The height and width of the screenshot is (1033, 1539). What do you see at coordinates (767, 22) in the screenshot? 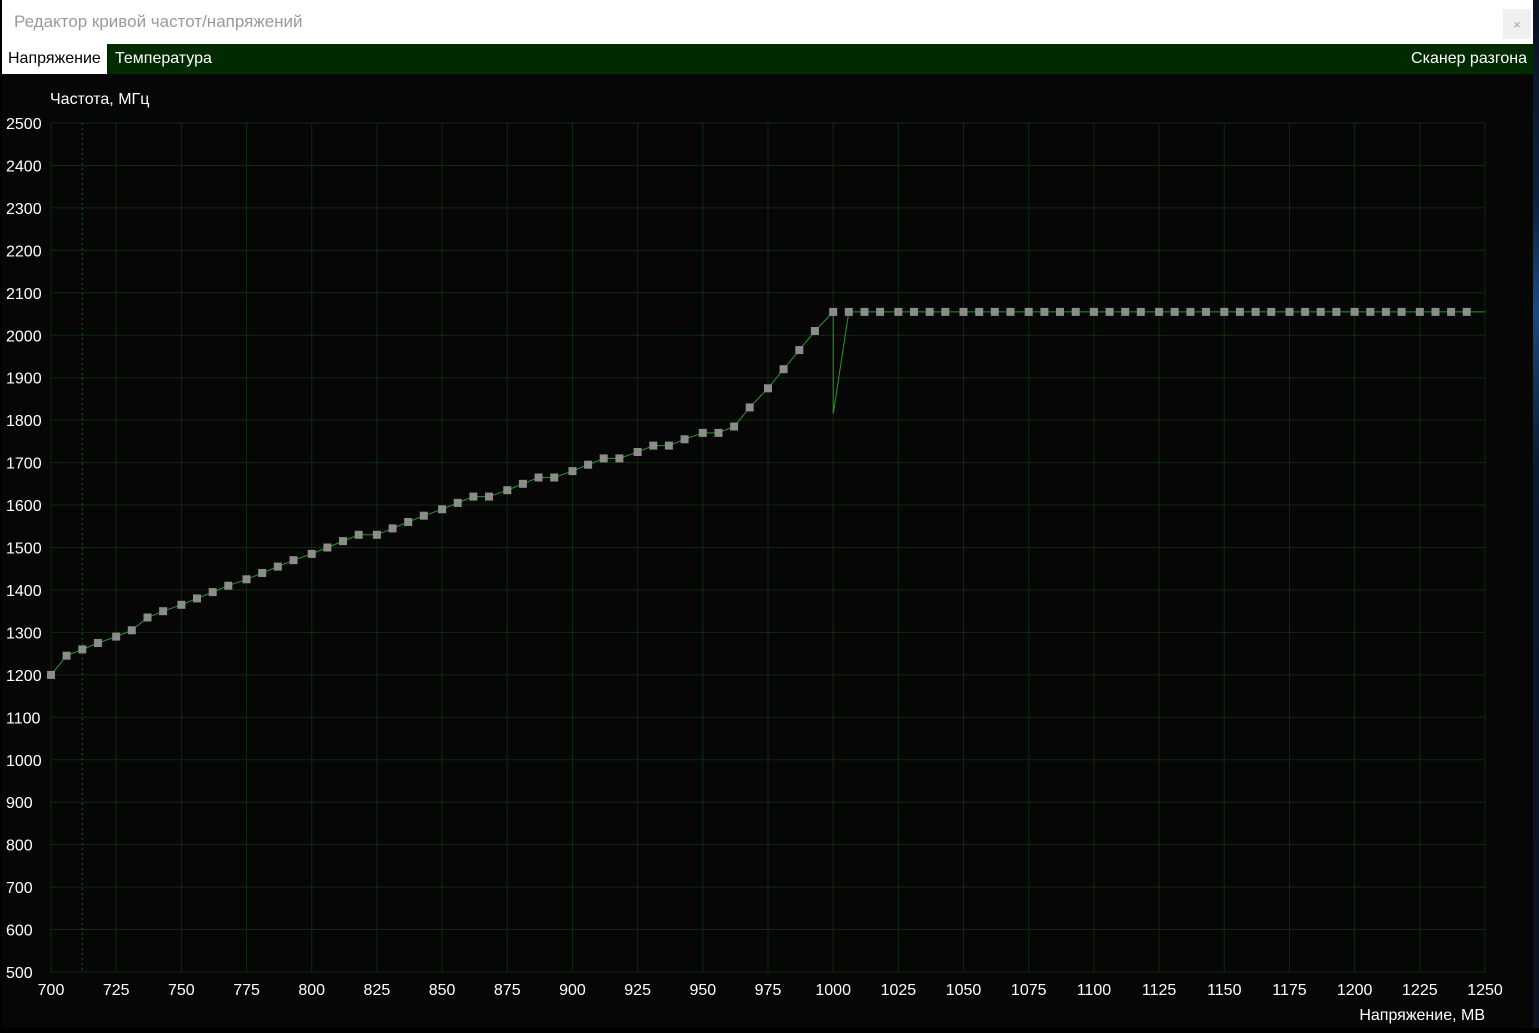
I see `title-bar: Редактор кривой частот/напряжений ×` at bounding box center [767, 22].